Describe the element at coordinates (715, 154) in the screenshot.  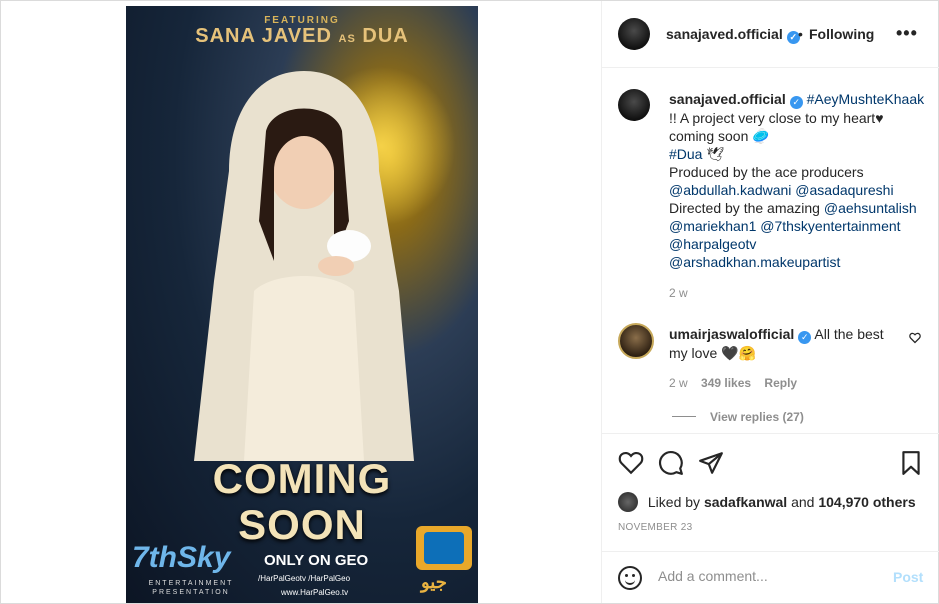
I see `dove-emoji: 🕊` at that location.